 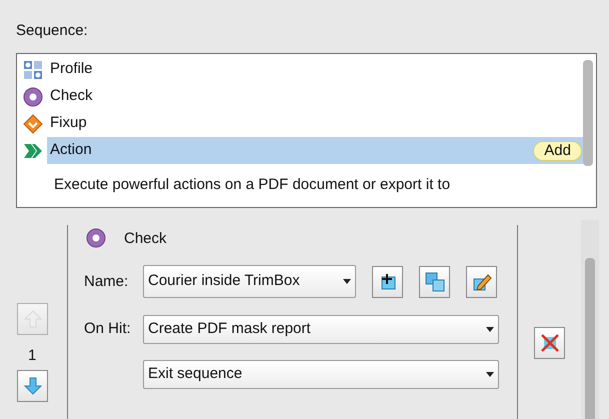 What do you see at coordinates (145, 239) in the screenshot?
I see `step-title: Check` at bounding box center [145, 239].